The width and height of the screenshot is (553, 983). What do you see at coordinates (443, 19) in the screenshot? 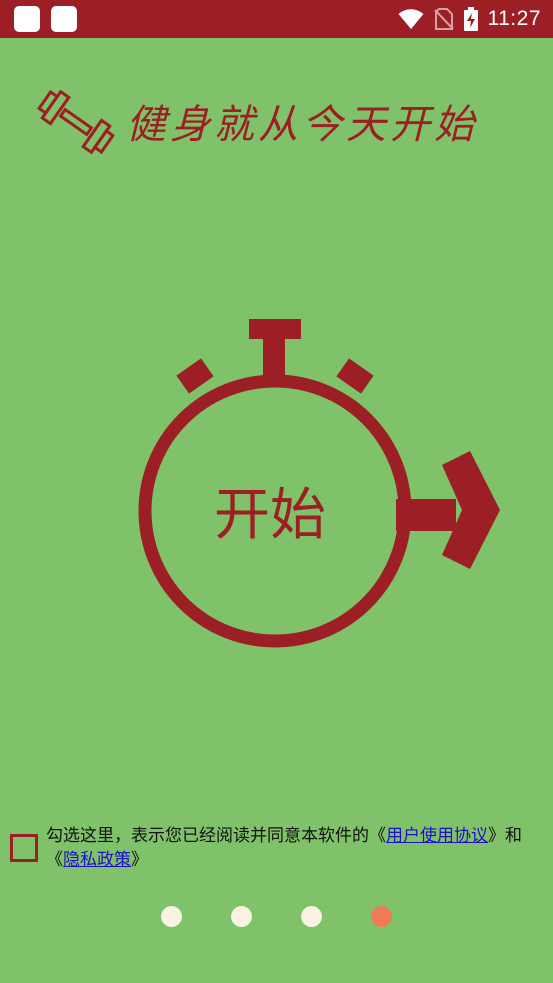
I see `no-sim-icon` at bounding box center [443, 19].